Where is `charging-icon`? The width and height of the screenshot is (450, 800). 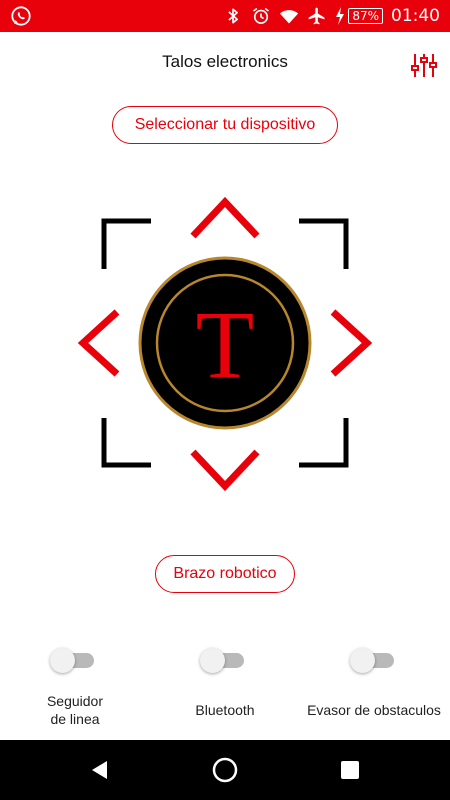
charging-icon is located at coordinates (340, 16).